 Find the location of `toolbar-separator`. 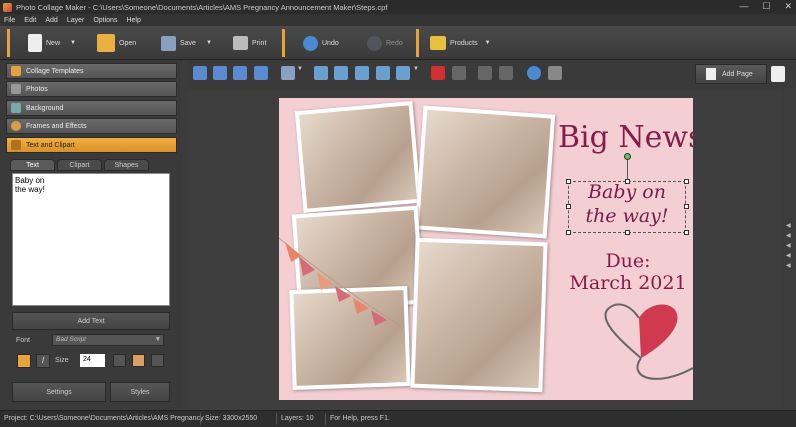

toolbar-separator is located at coordinates (417, 43).